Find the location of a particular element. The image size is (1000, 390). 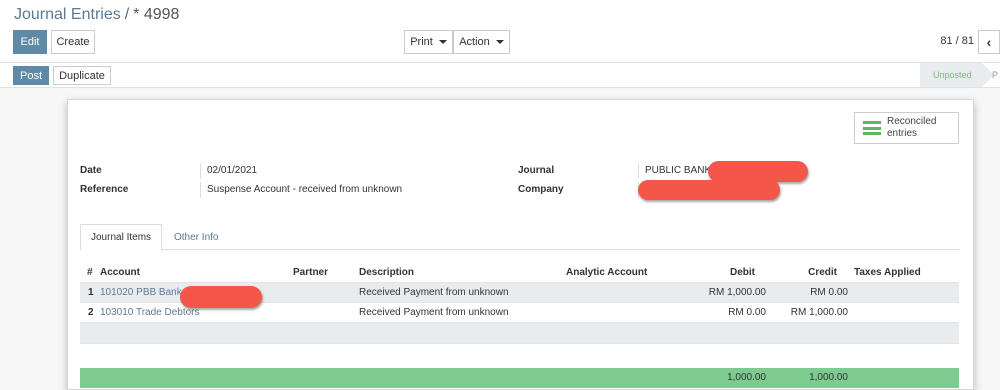

post-button: Post is located at coordinates (31, 75).